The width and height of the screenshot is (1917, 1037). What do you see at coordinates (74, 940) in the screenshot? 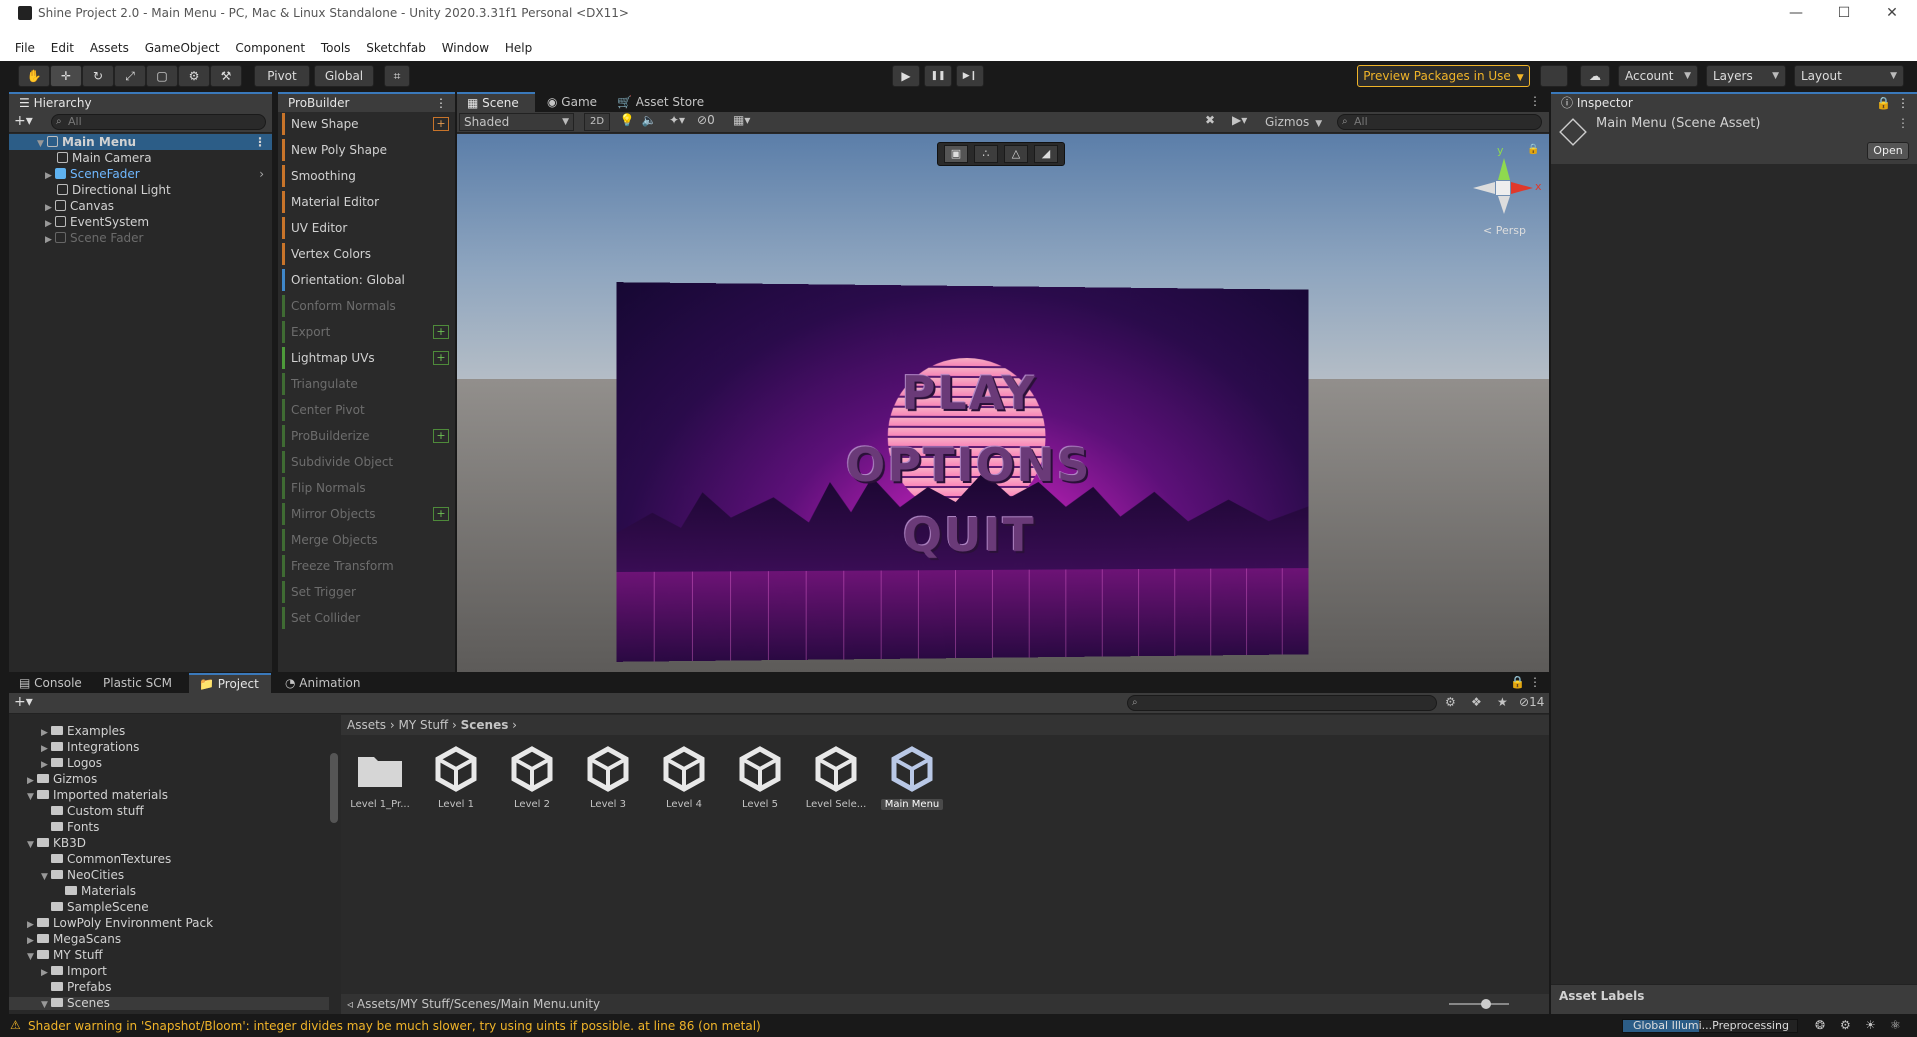
I see `project-folder-row: ▶ MegaScans` at bounding box center [74, 940].